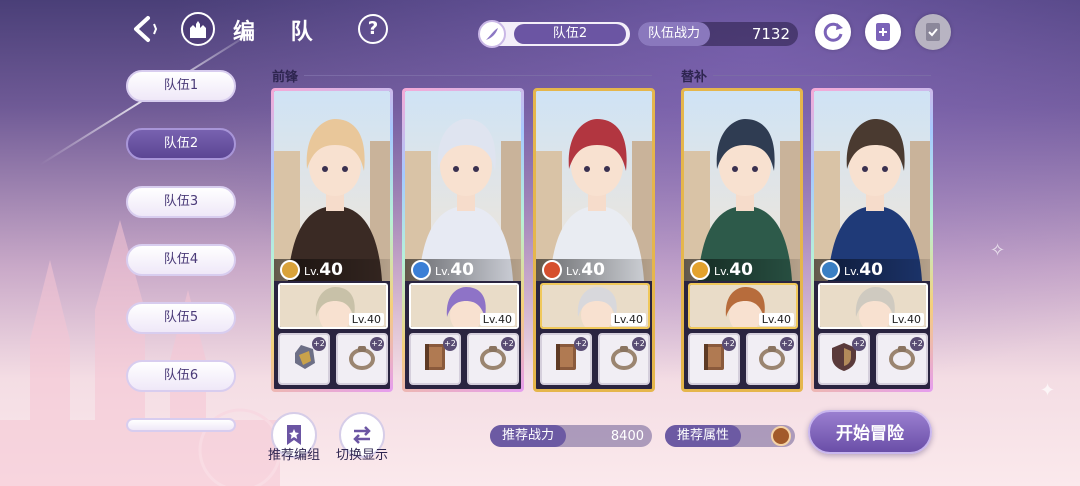  I want to click on home-button, so click(198, 29).